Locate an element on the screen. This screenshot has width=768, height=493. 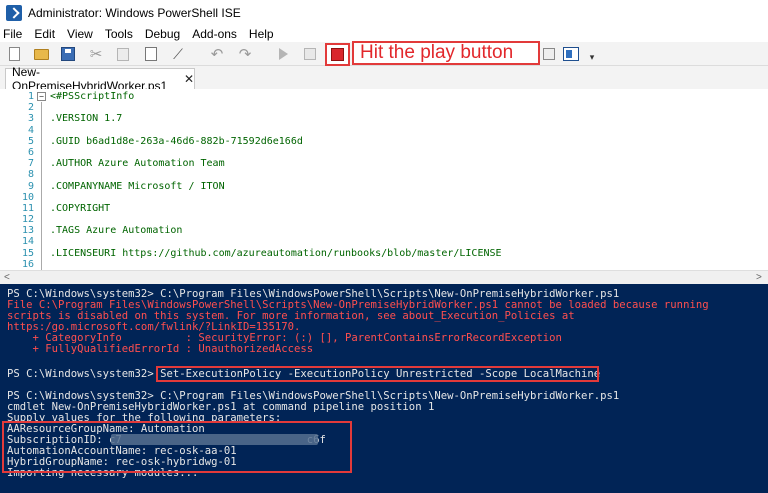
menu-addons: Add-ons is located at coordinates (214, 34).